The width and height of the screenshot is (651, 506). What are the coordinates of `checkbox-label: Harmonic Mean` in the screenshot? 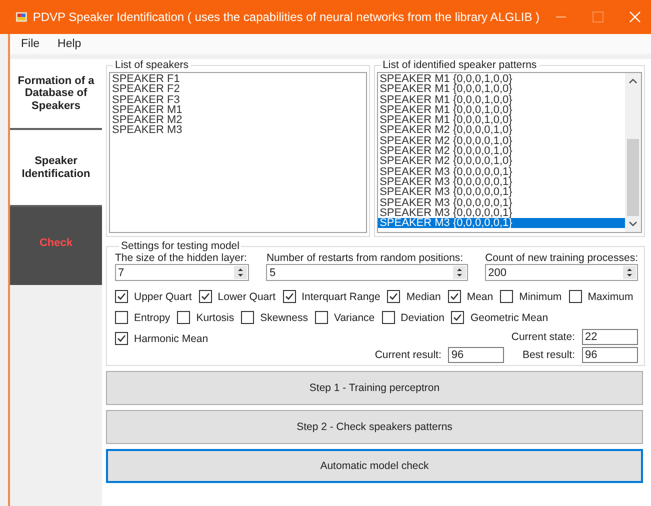 It's located at (171, 338).